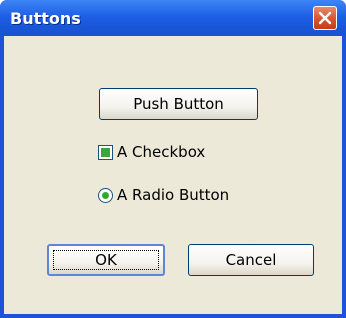 Image resolution: width=346 pixels, height=318 pixels. I want to click on focus-rectangle, so click(106, 260).